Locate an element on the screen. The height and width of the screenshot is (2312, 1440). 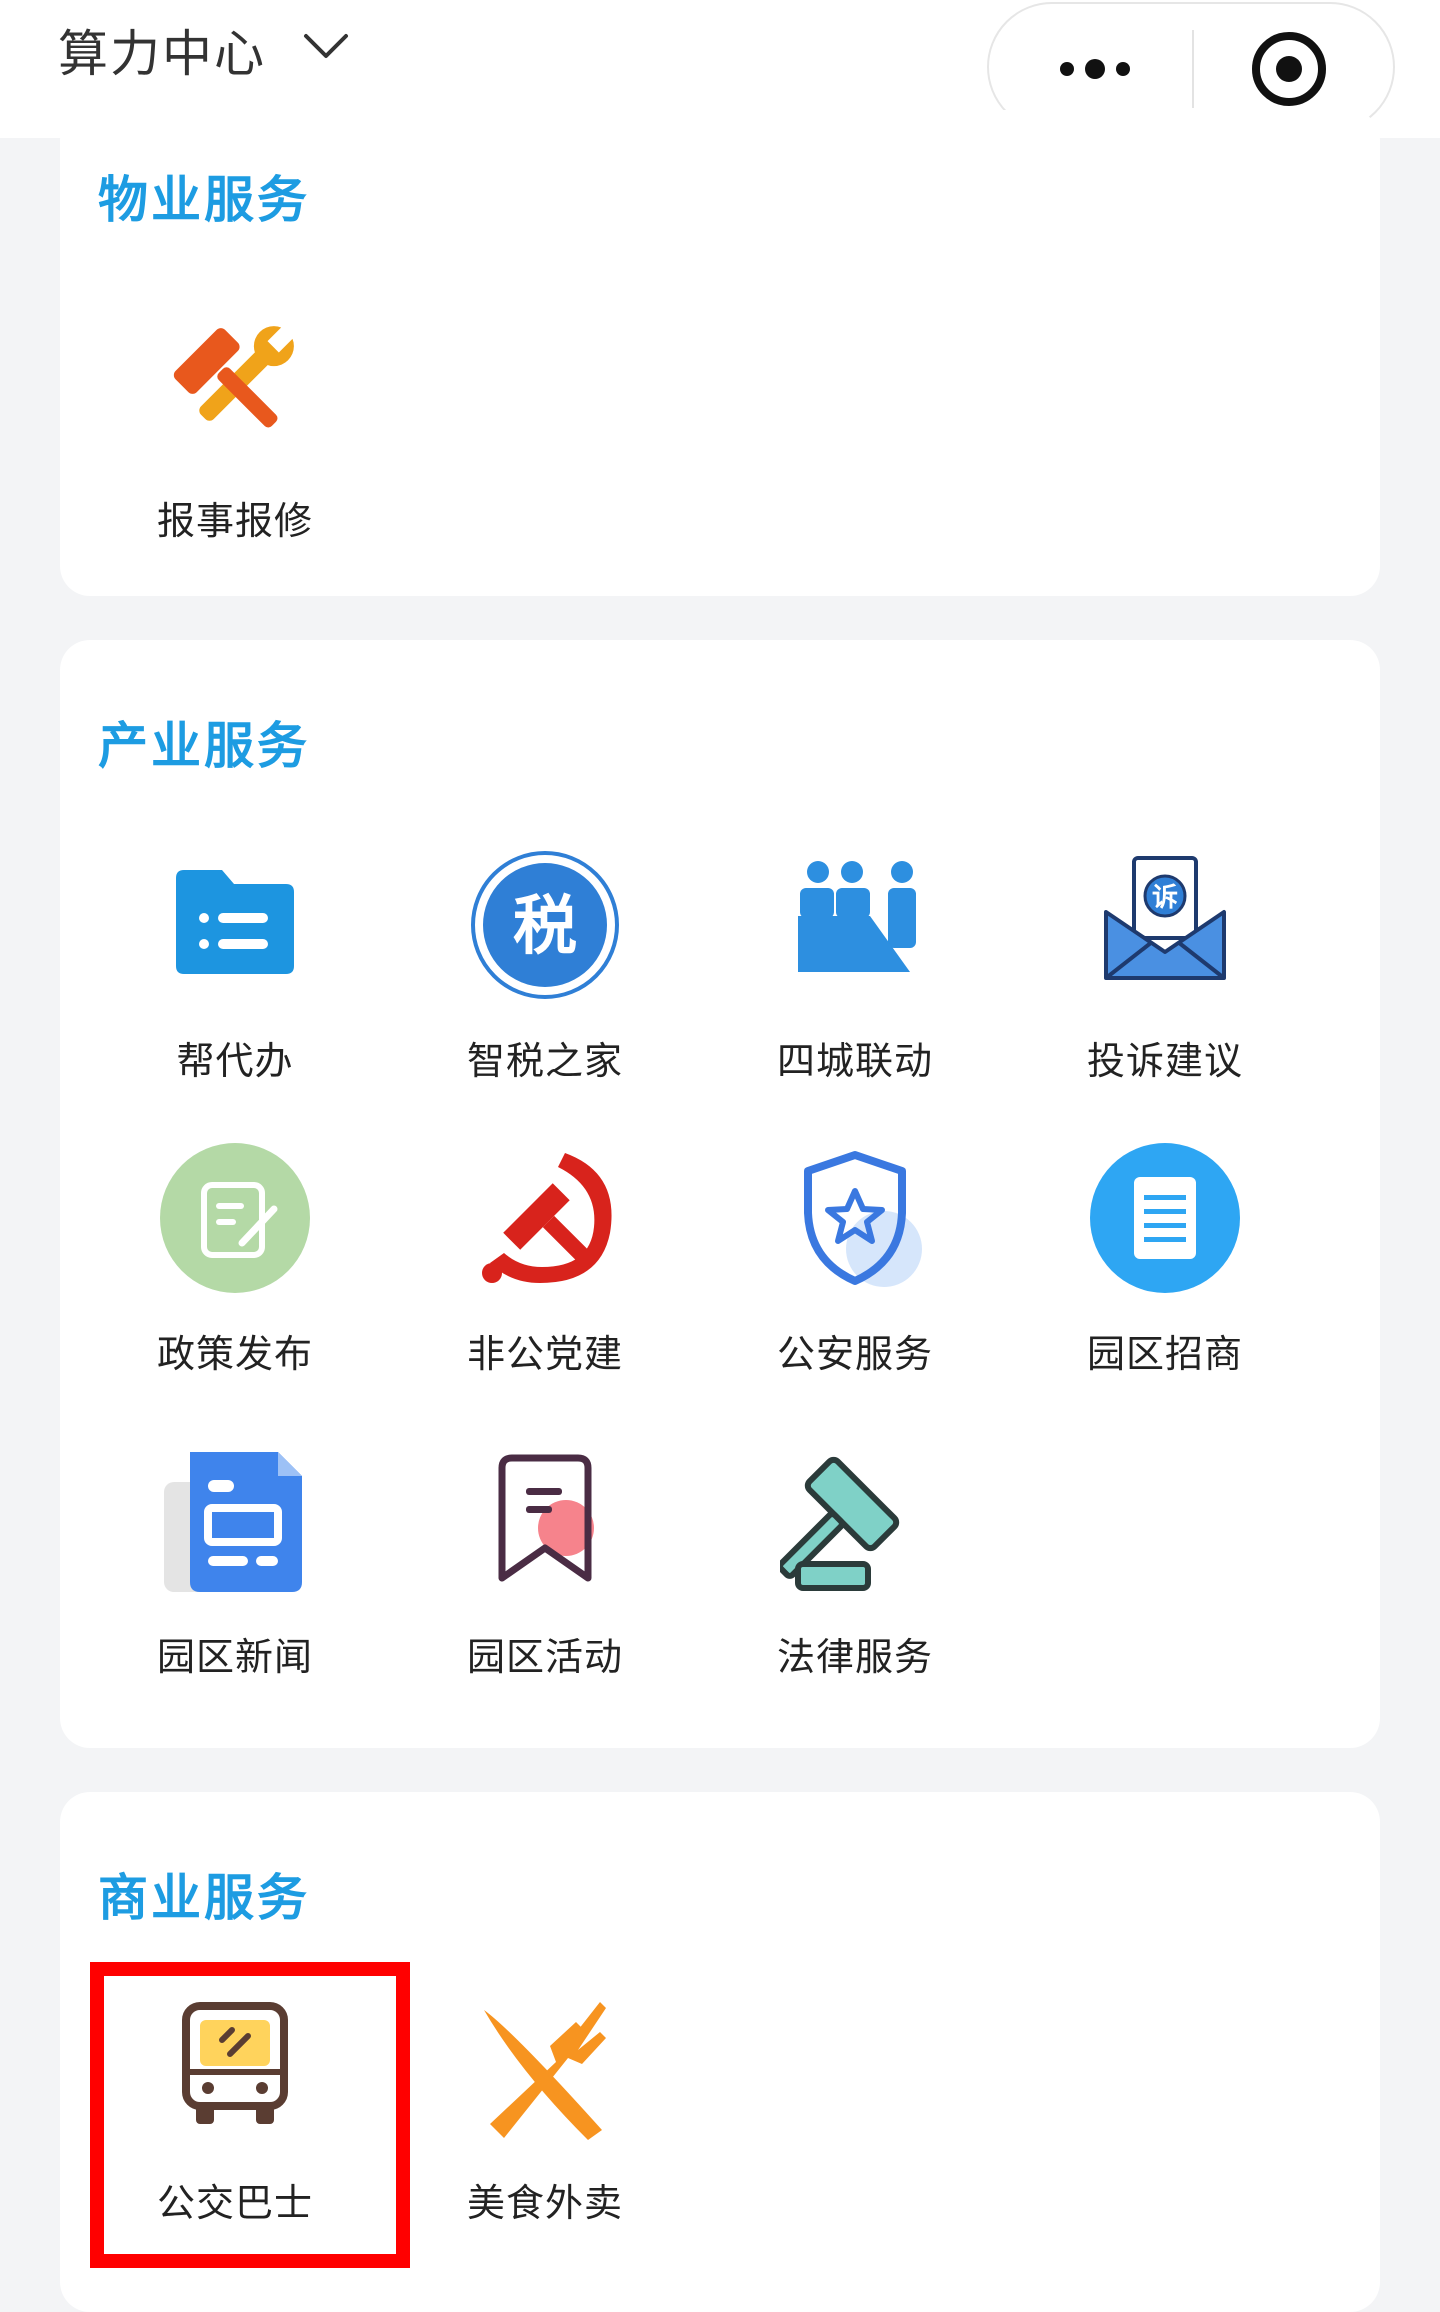
service-item-tax: 税 智税之家 is located at coordinates (545, 970).